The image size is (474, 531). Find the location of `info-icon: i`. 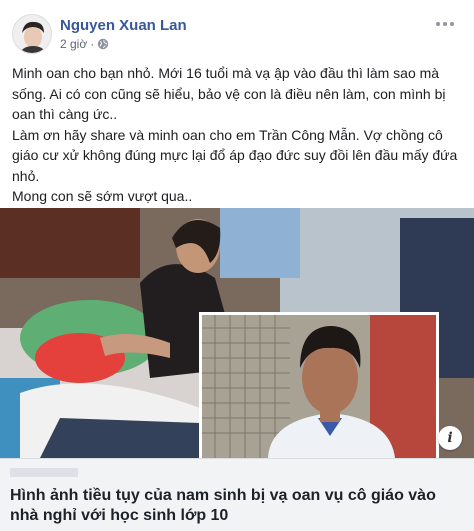

info-icon: i is located at coordinates (450, 438).